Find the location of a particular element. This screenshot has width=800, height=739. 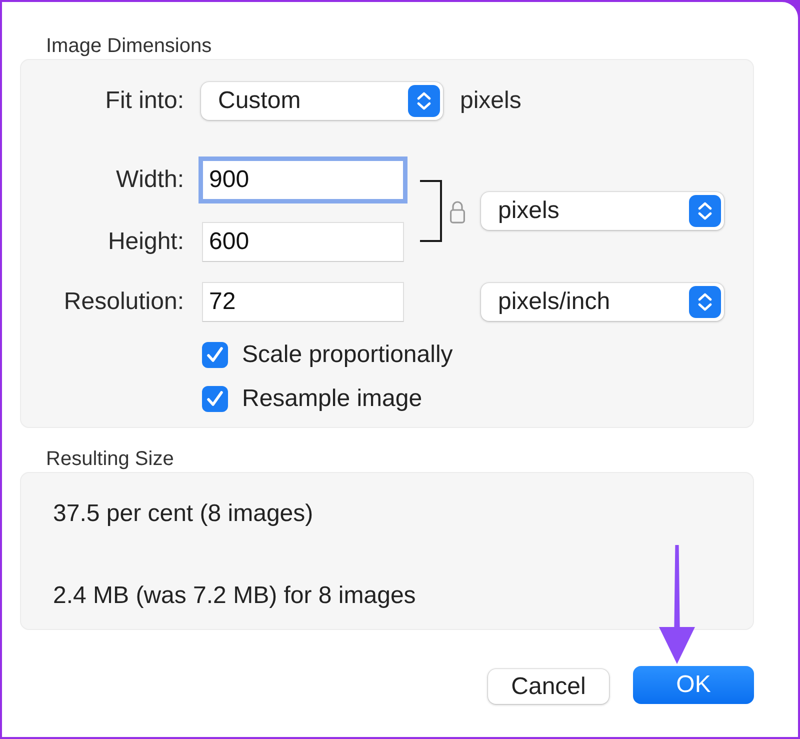

down-arrow-icon is located at coordinates (677, 604).